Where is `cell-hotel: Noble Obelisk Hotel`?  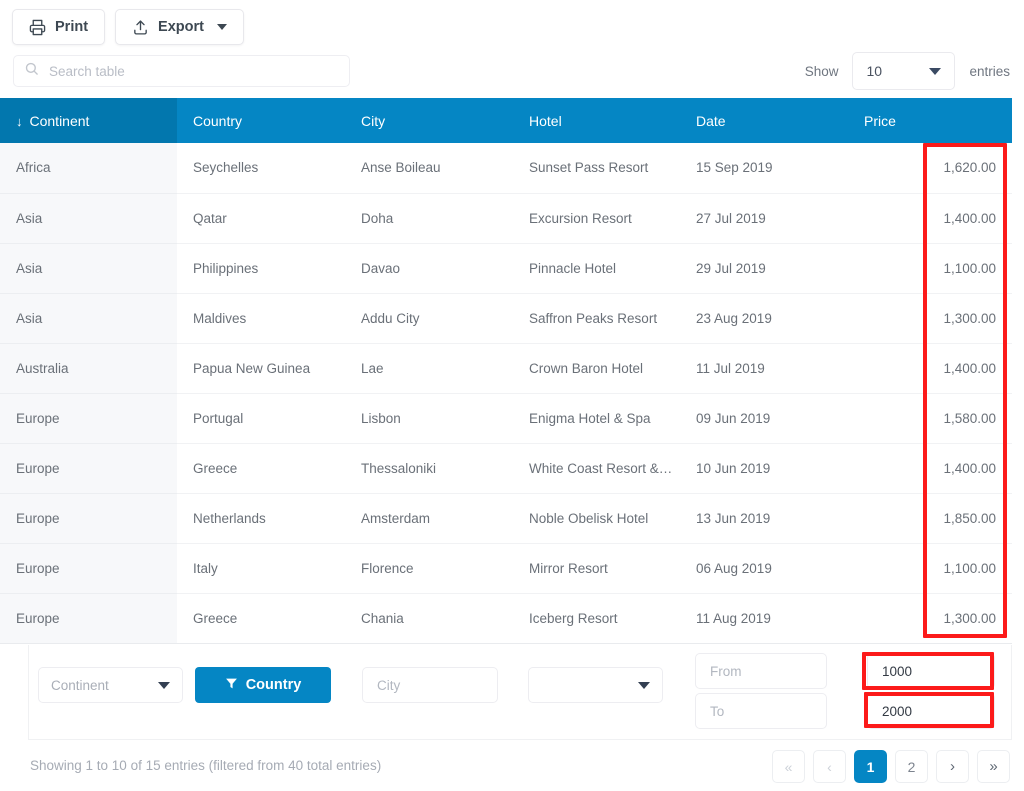 cell-hotel: Noble Obelisk Hotel is located at coordinates (596, 518).